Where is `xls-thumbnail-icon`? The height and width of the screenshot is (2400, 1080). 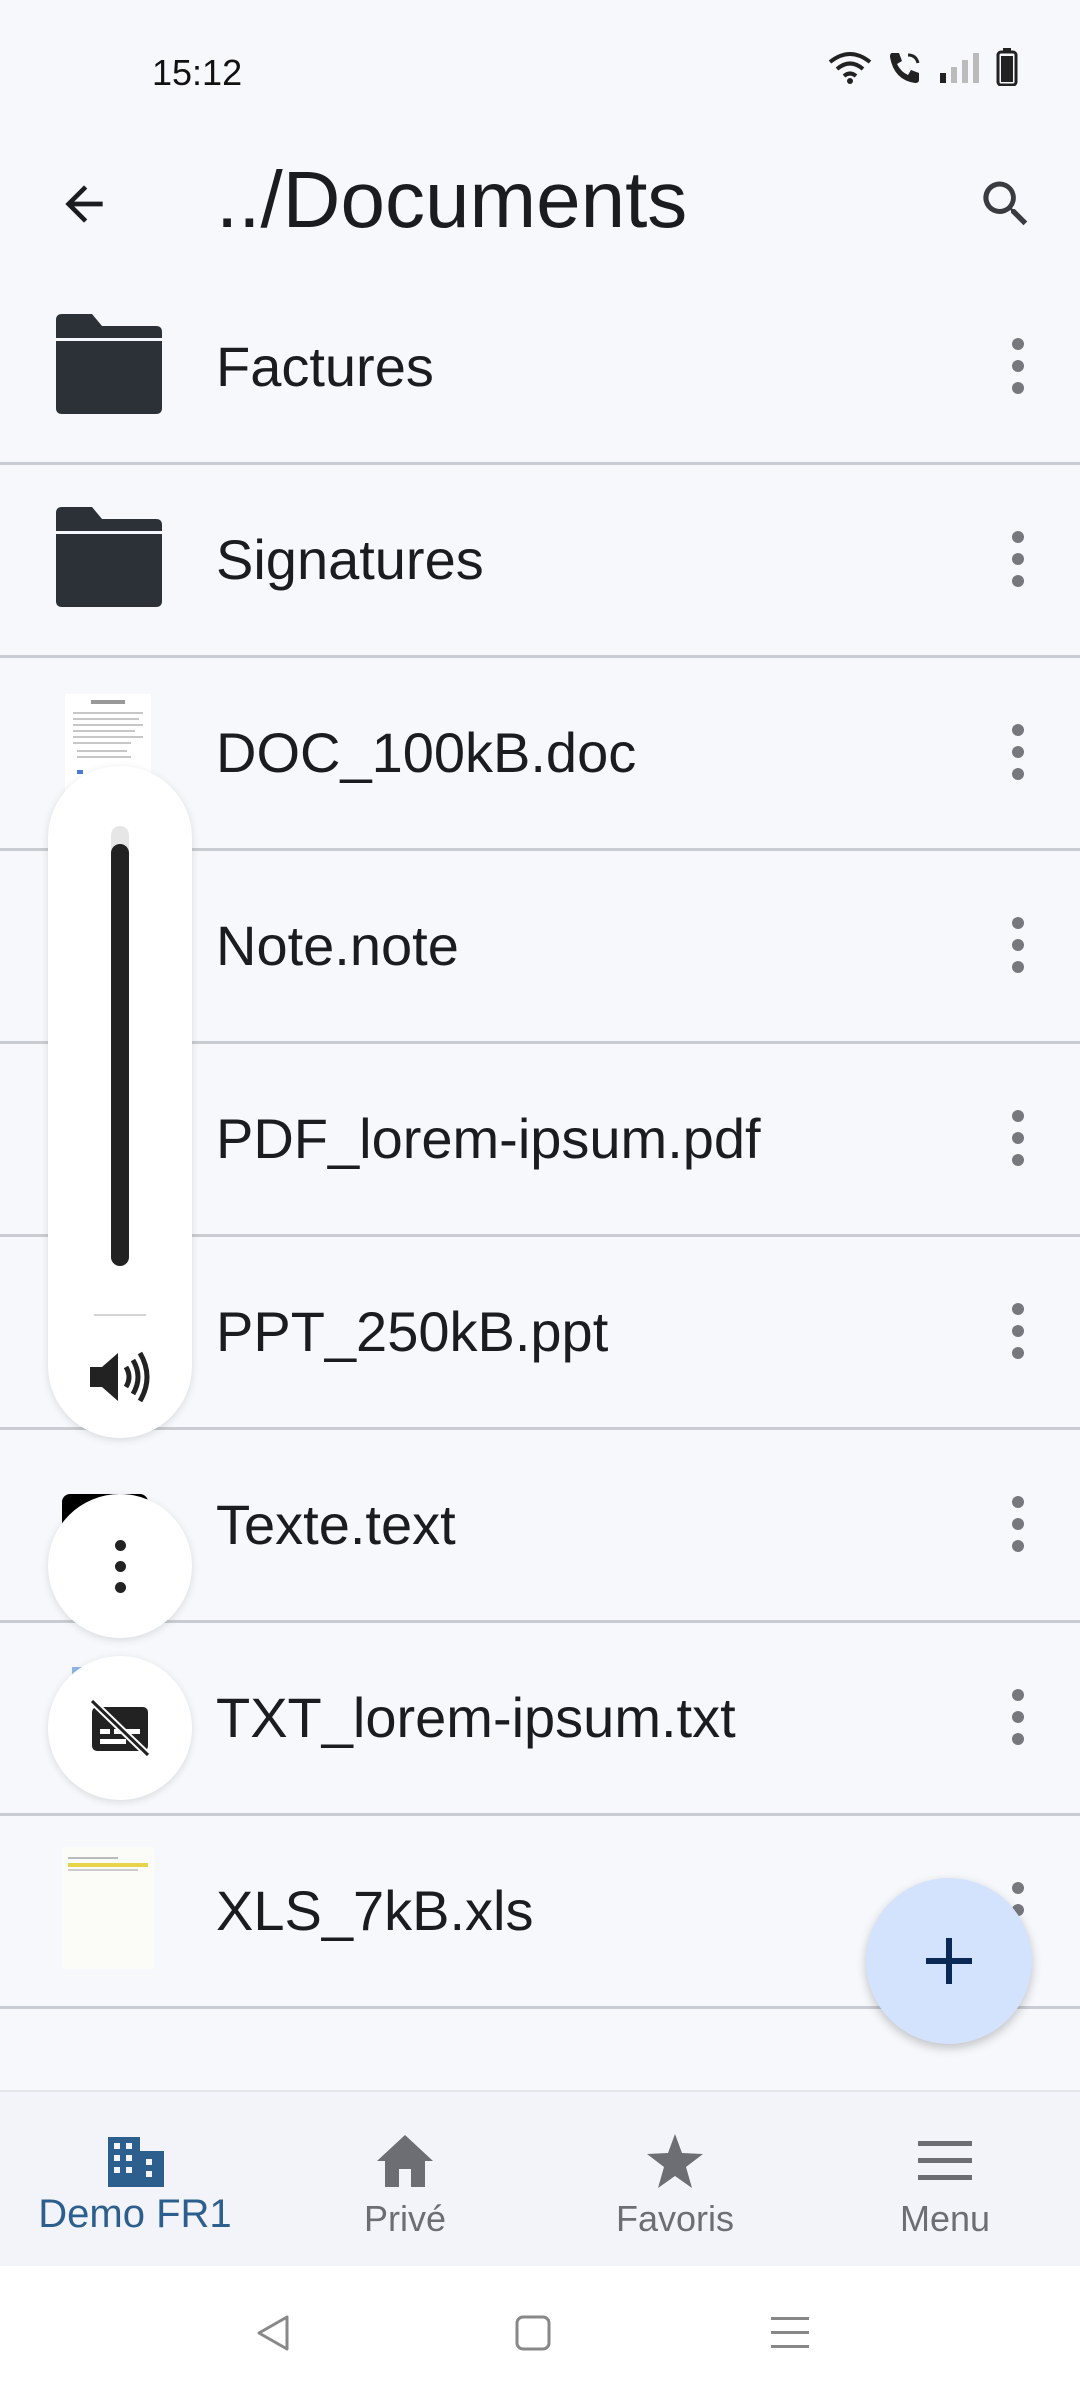 xls-thumbnail-icon is located at coordinates (108, 1908).